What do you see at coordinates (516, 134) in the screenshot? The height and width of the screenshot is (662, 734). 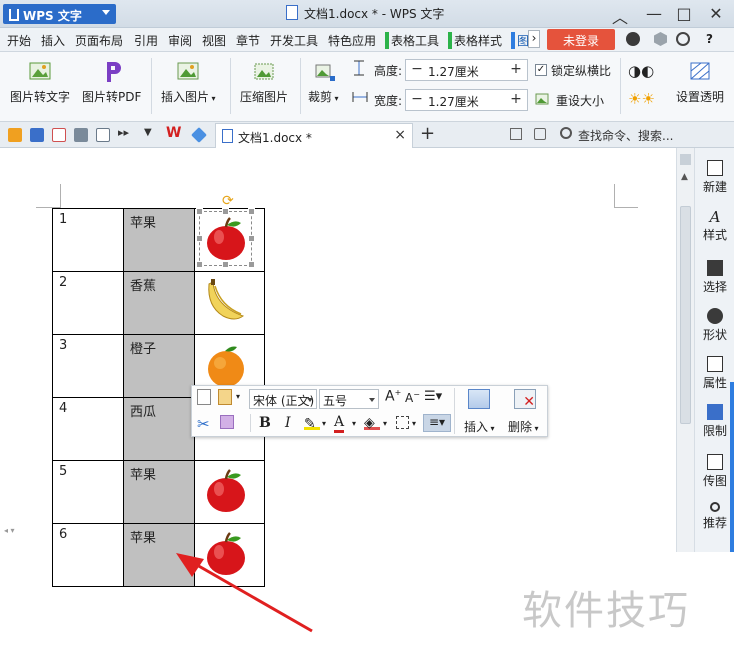 I see `screen-icon` at bounding box center [516, 134].